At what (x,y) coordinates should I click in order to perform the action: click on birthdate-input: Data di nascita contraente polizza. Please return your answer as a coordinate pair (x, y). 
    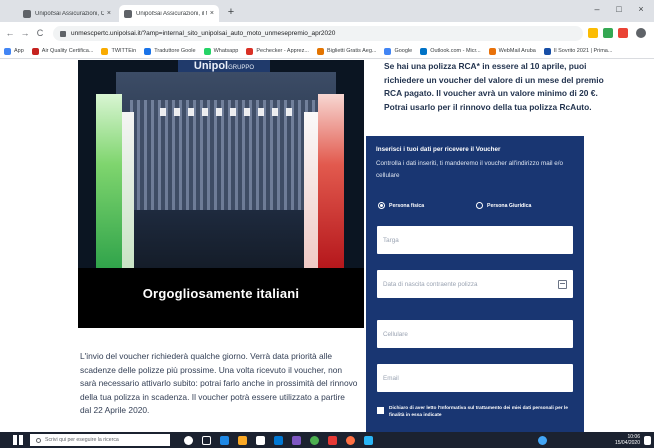
    Looking at the image, I should click on (475, 284).